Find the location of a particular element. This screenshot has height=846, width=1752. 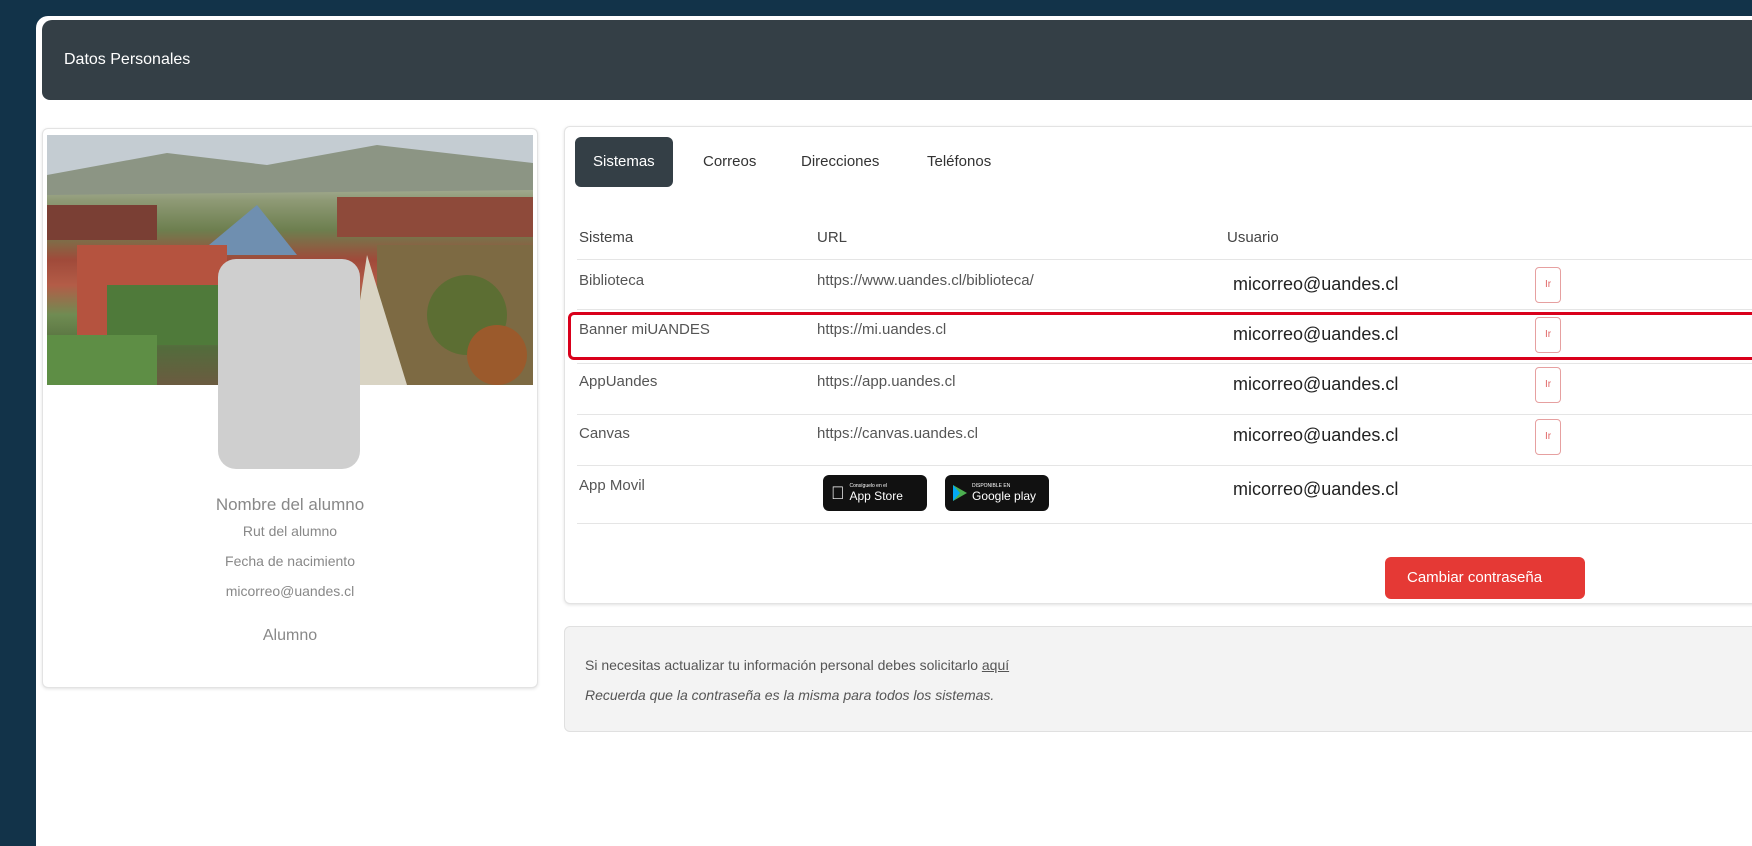

highlight-banner-row is located at coordinates (1160, 336).